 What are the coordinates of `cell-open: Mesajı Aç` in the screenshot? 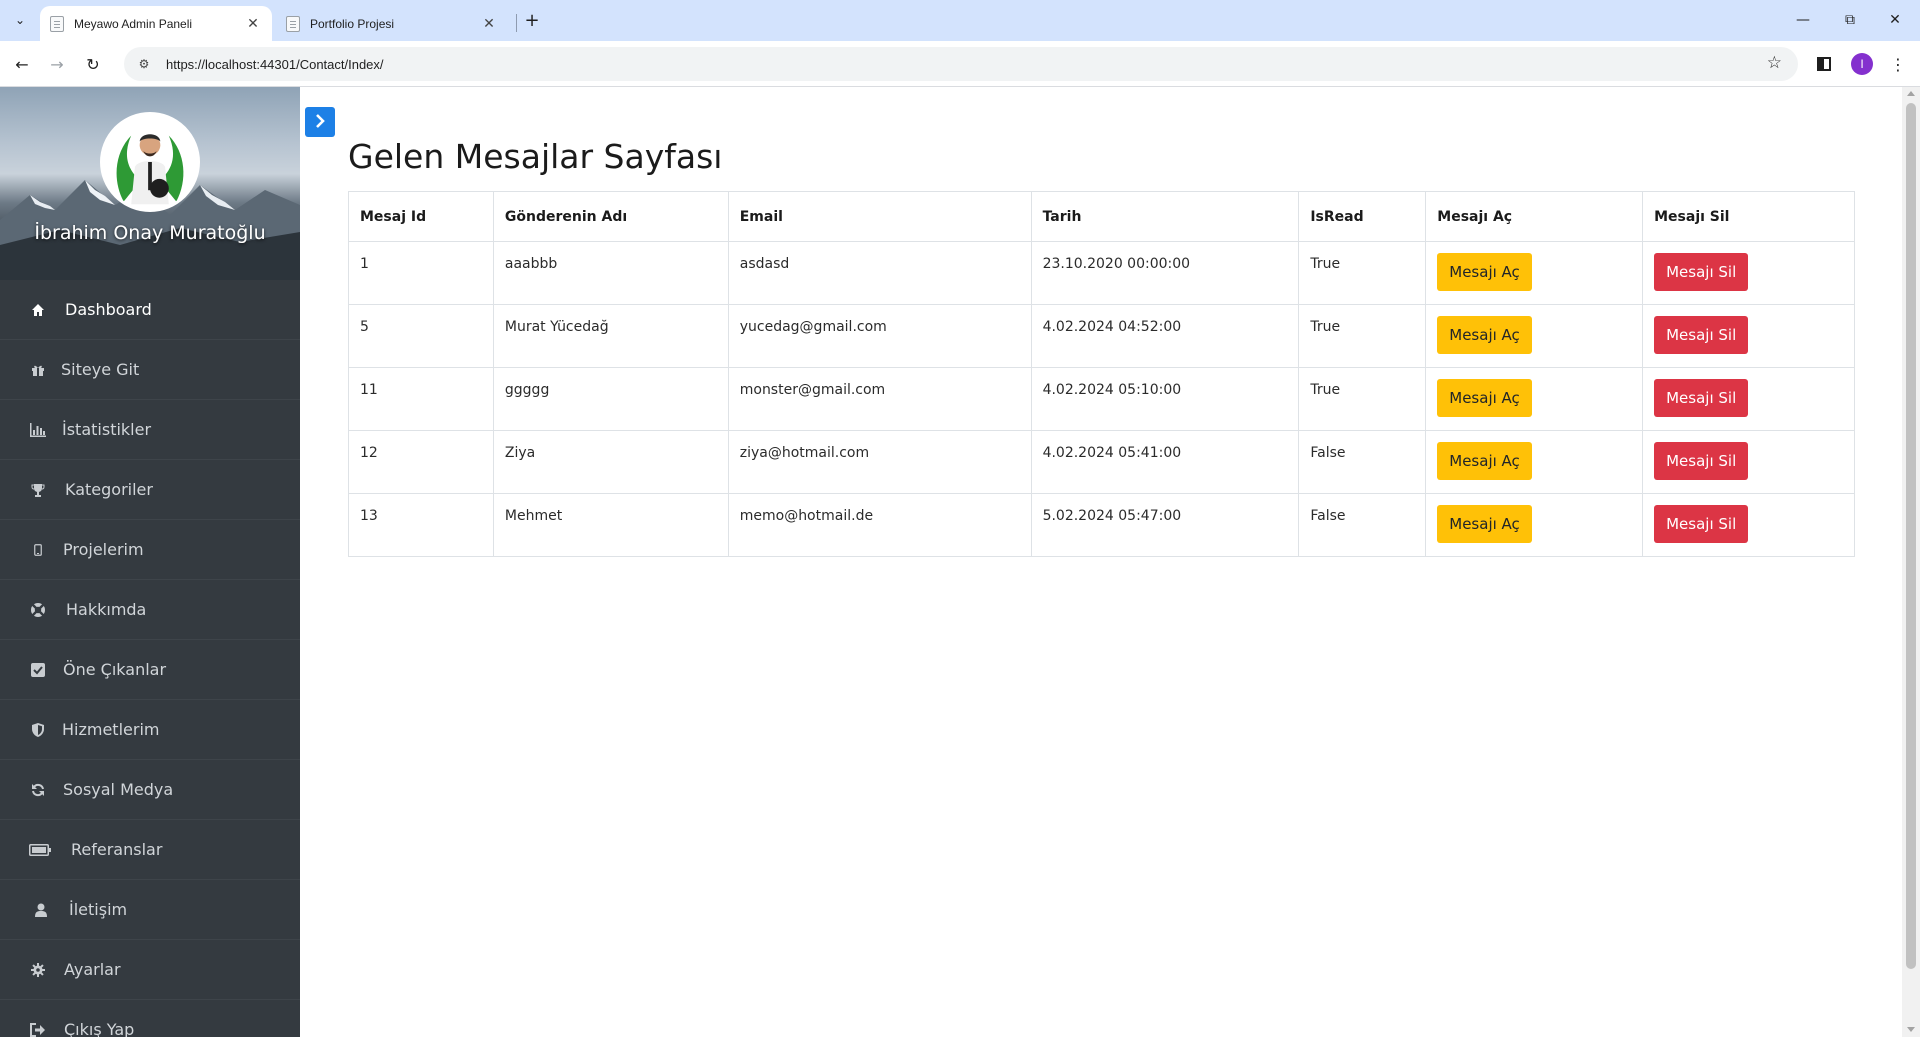 It's located at (1534, 336).